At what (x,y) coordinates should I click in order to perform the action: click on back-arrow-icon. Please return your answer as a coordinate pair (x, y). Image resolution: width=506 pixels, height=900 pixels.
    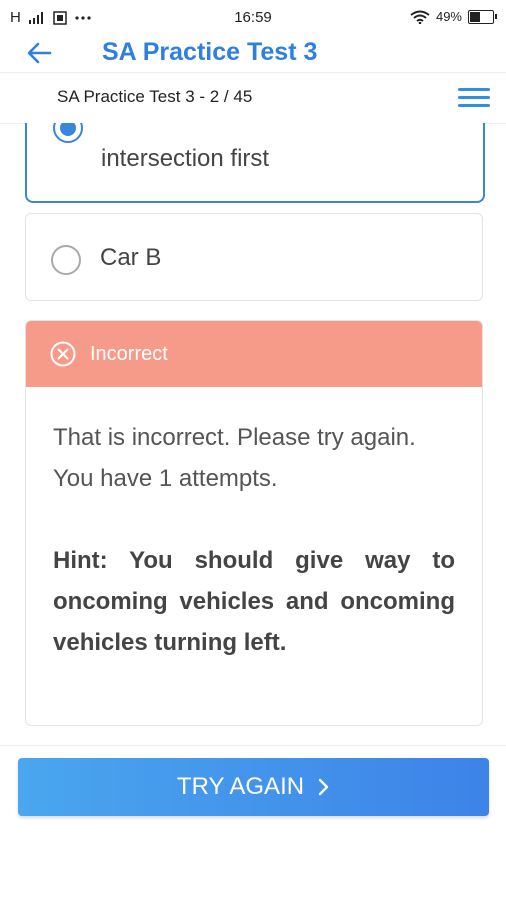
    Looking at the image, I should click on (39, 53).